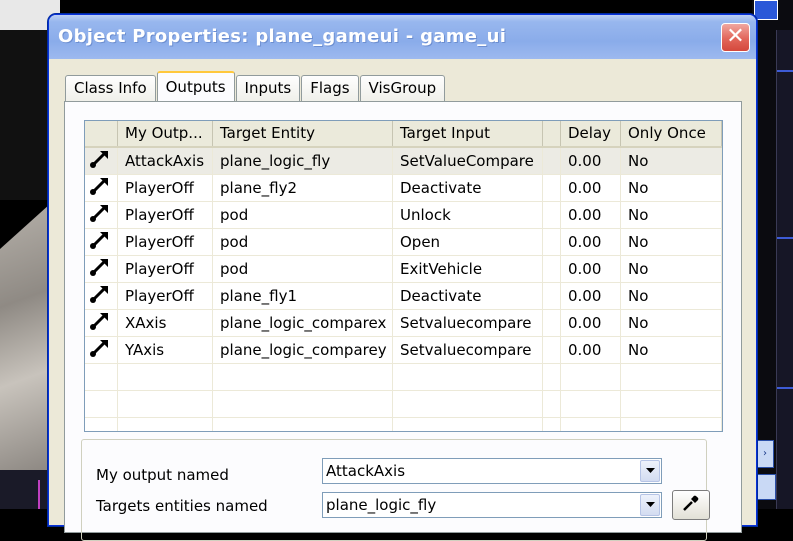  I want to click on output-row: PlayerOff plane_fly2 Deactivate 0.00 No, so click(403, 188).